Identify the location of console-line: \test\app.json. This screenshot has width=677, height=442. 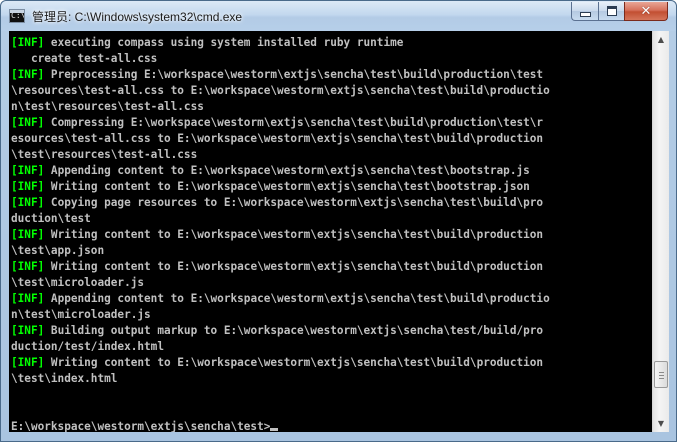
(280, 251).